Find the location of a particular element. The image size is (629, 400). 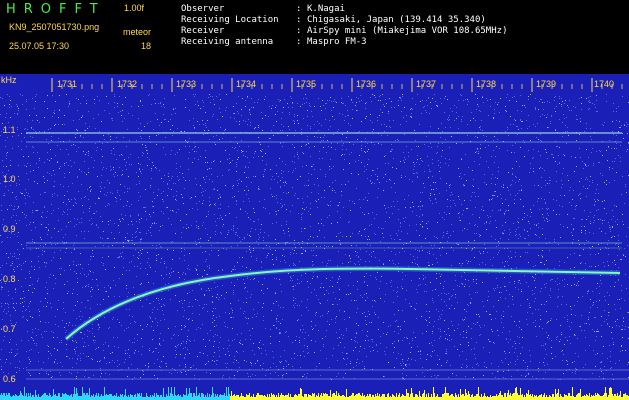

time-tick-label: 1731 is located at coordinates (67, 84).